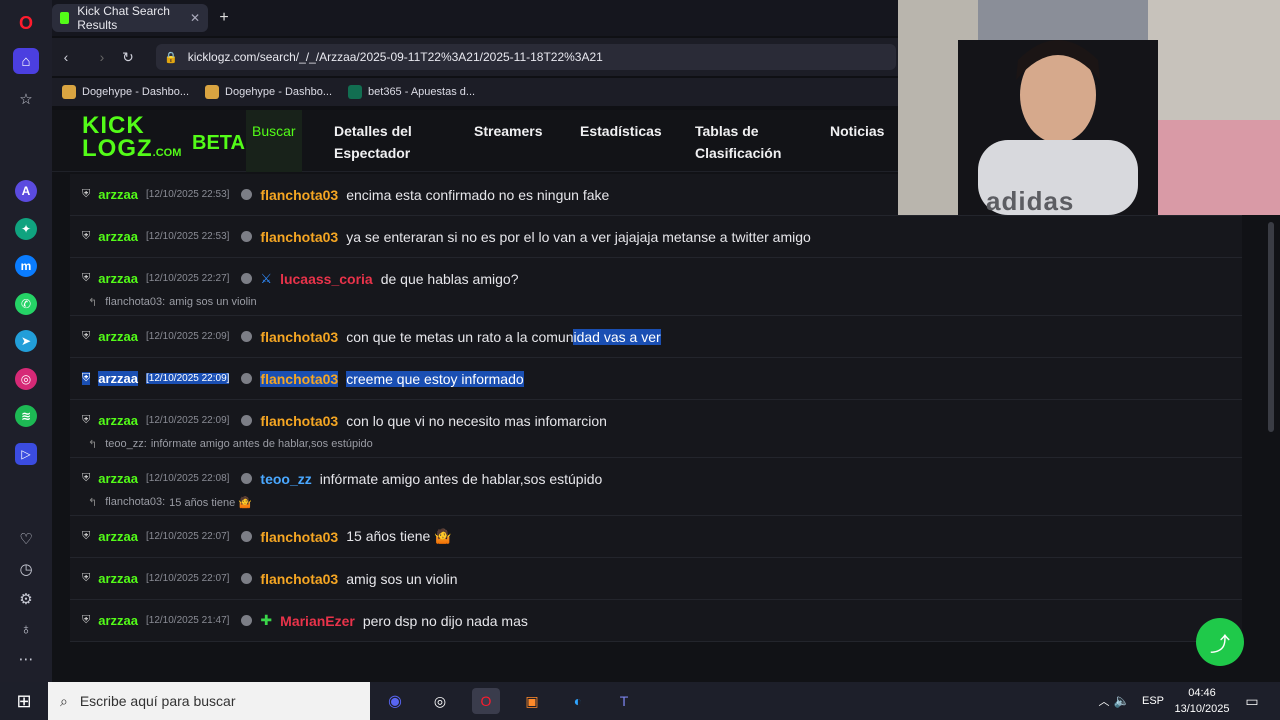  What do you see at coordinates (402, 578) in the screenshot?
I see `message-text: amig sos un violin` at bounding box center [402, 578].